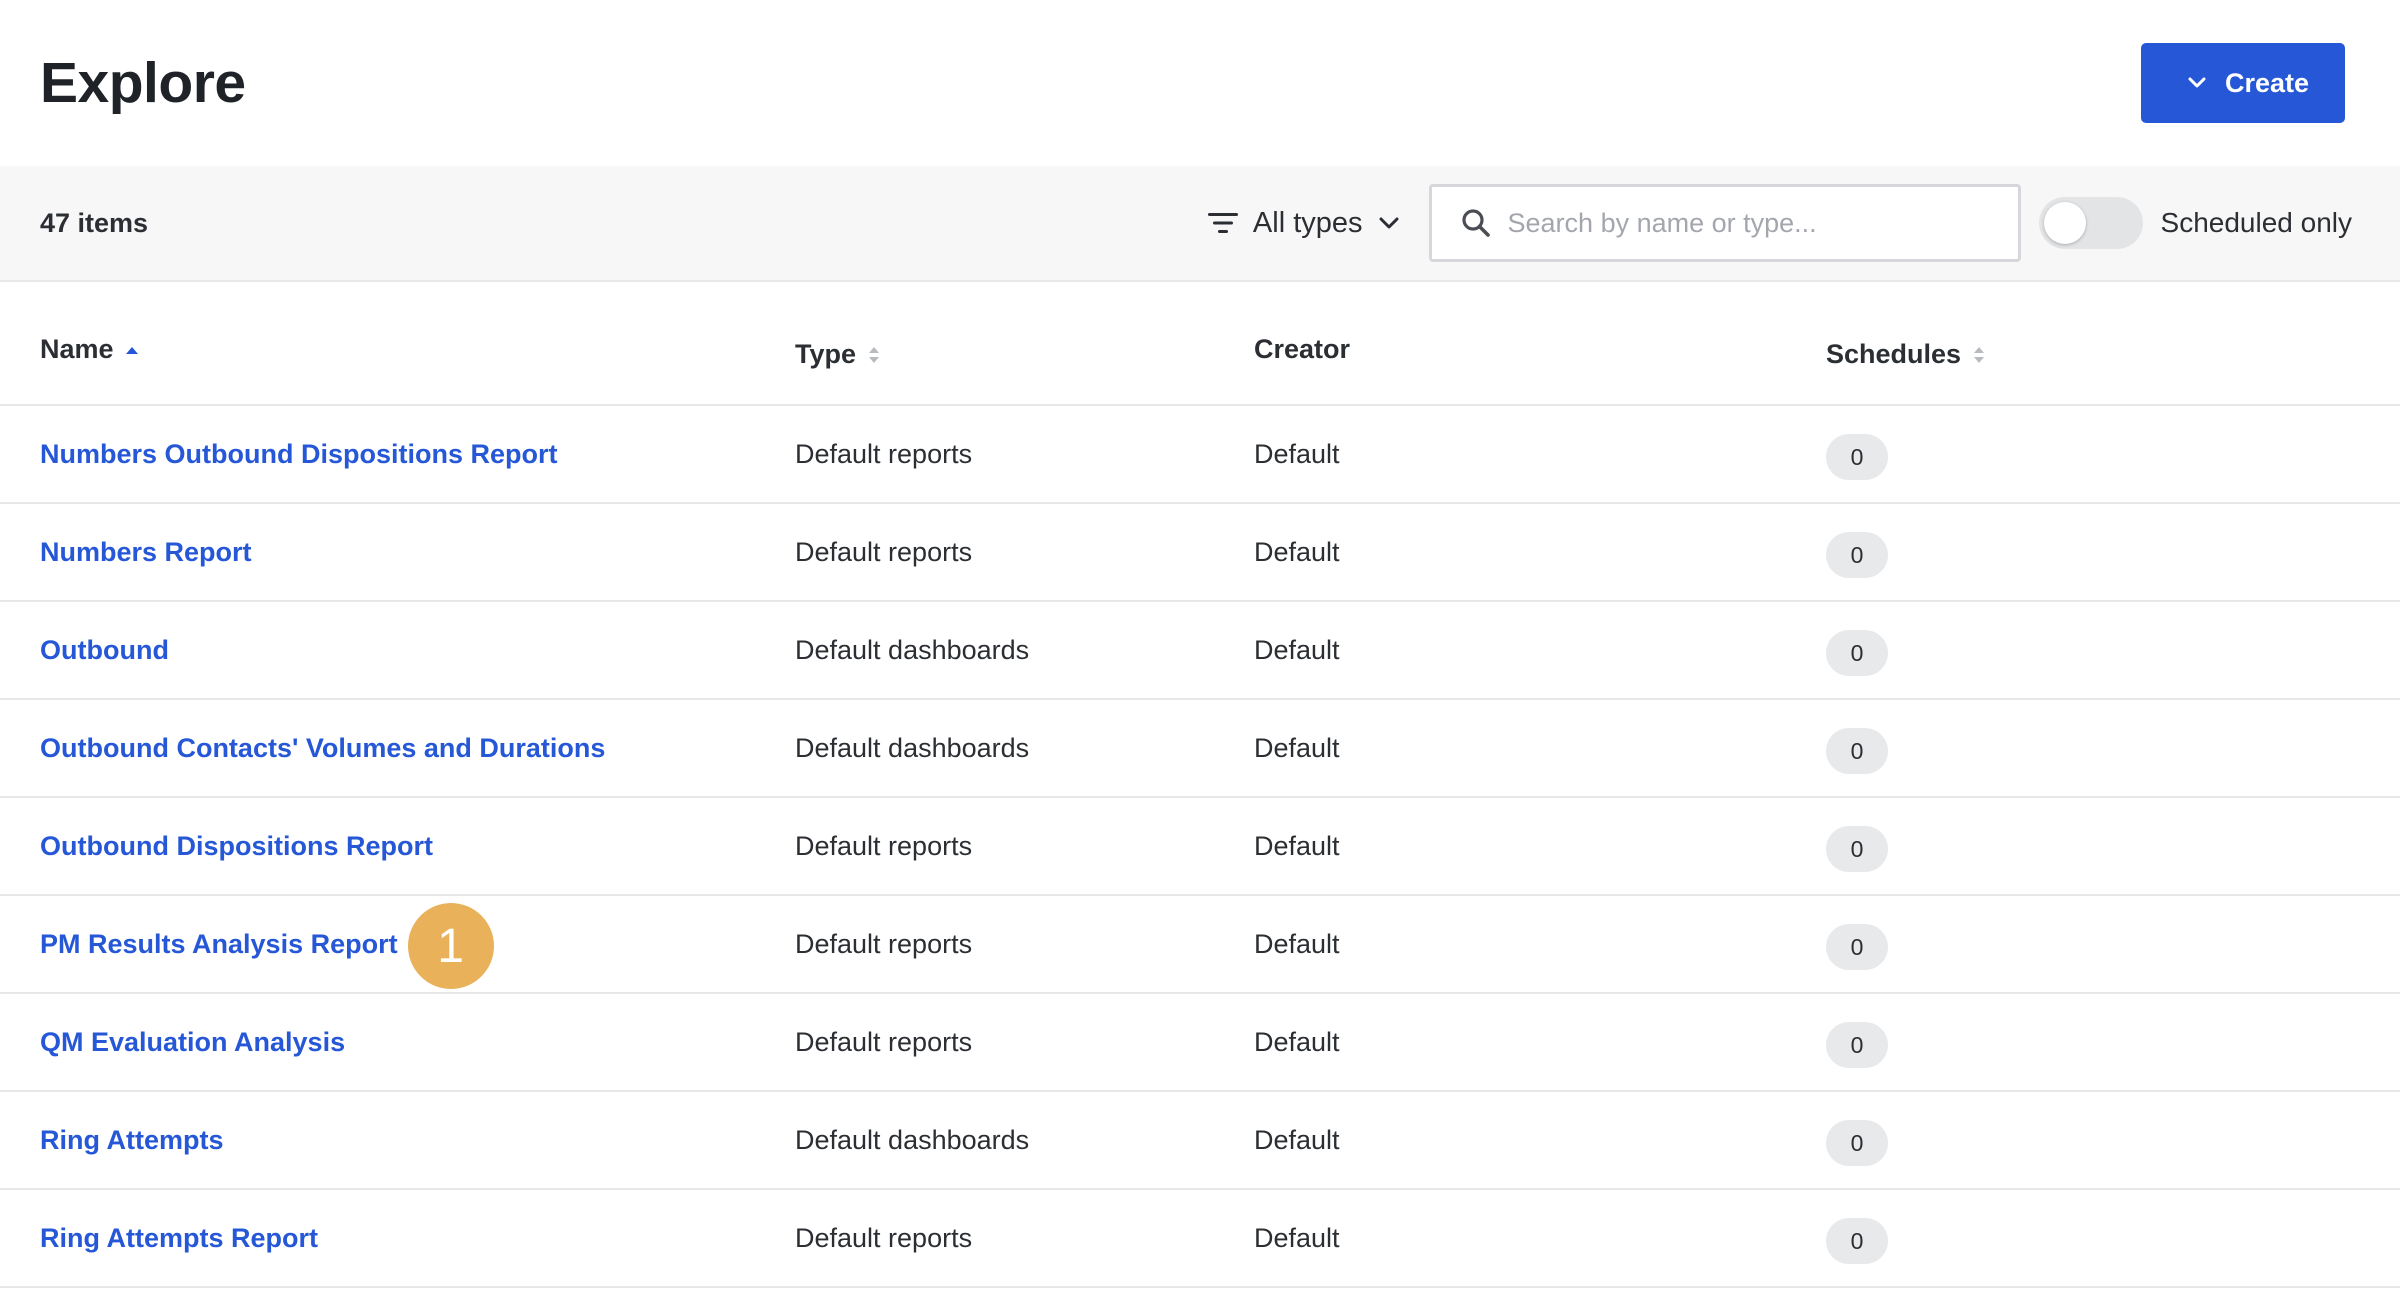  Describe the element at coordinates (219, 944) in the screenshot. I see `item-name-link: PM Results Analysis Report` at that location.